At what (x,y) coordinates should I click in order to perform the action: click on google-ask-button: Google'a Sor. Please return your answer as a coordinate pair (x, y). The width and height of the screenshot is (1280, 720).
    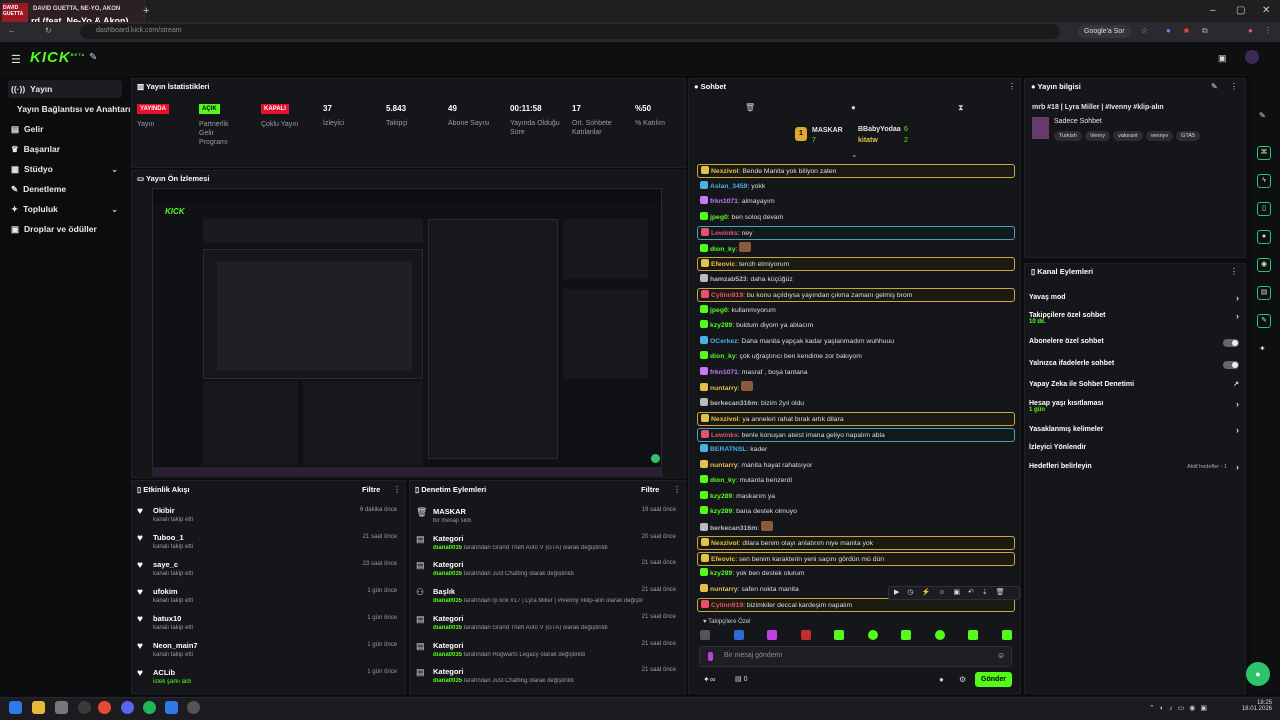
    Looking at the image, I should click on (1104, 31).